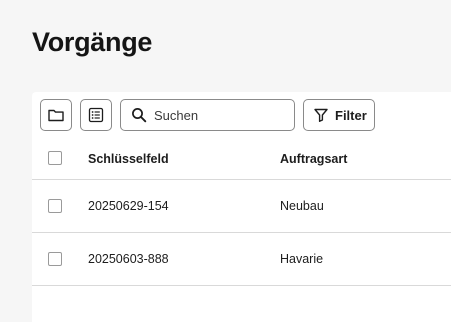  Describe the element at coordinates (128, 259) in the screenshot. I see `cell-schluesselfeld: 20250603-888` at that location.